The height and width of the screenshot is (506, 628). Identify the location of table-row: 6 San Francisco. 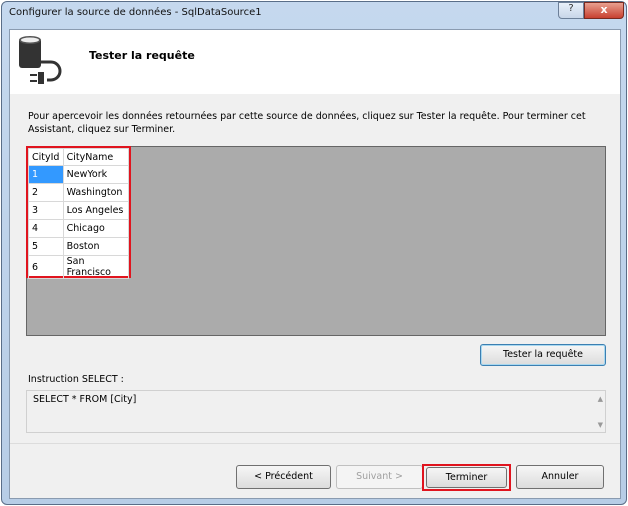
(79, 267).